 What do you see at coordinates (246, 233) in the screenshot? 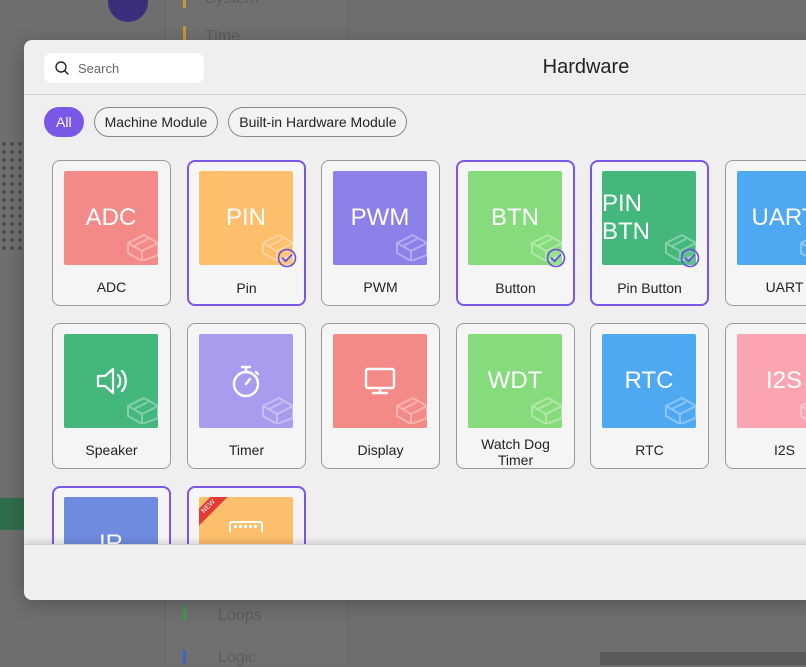
I see `hardware-card: PIN Pin` at bounding box center [246, 233].